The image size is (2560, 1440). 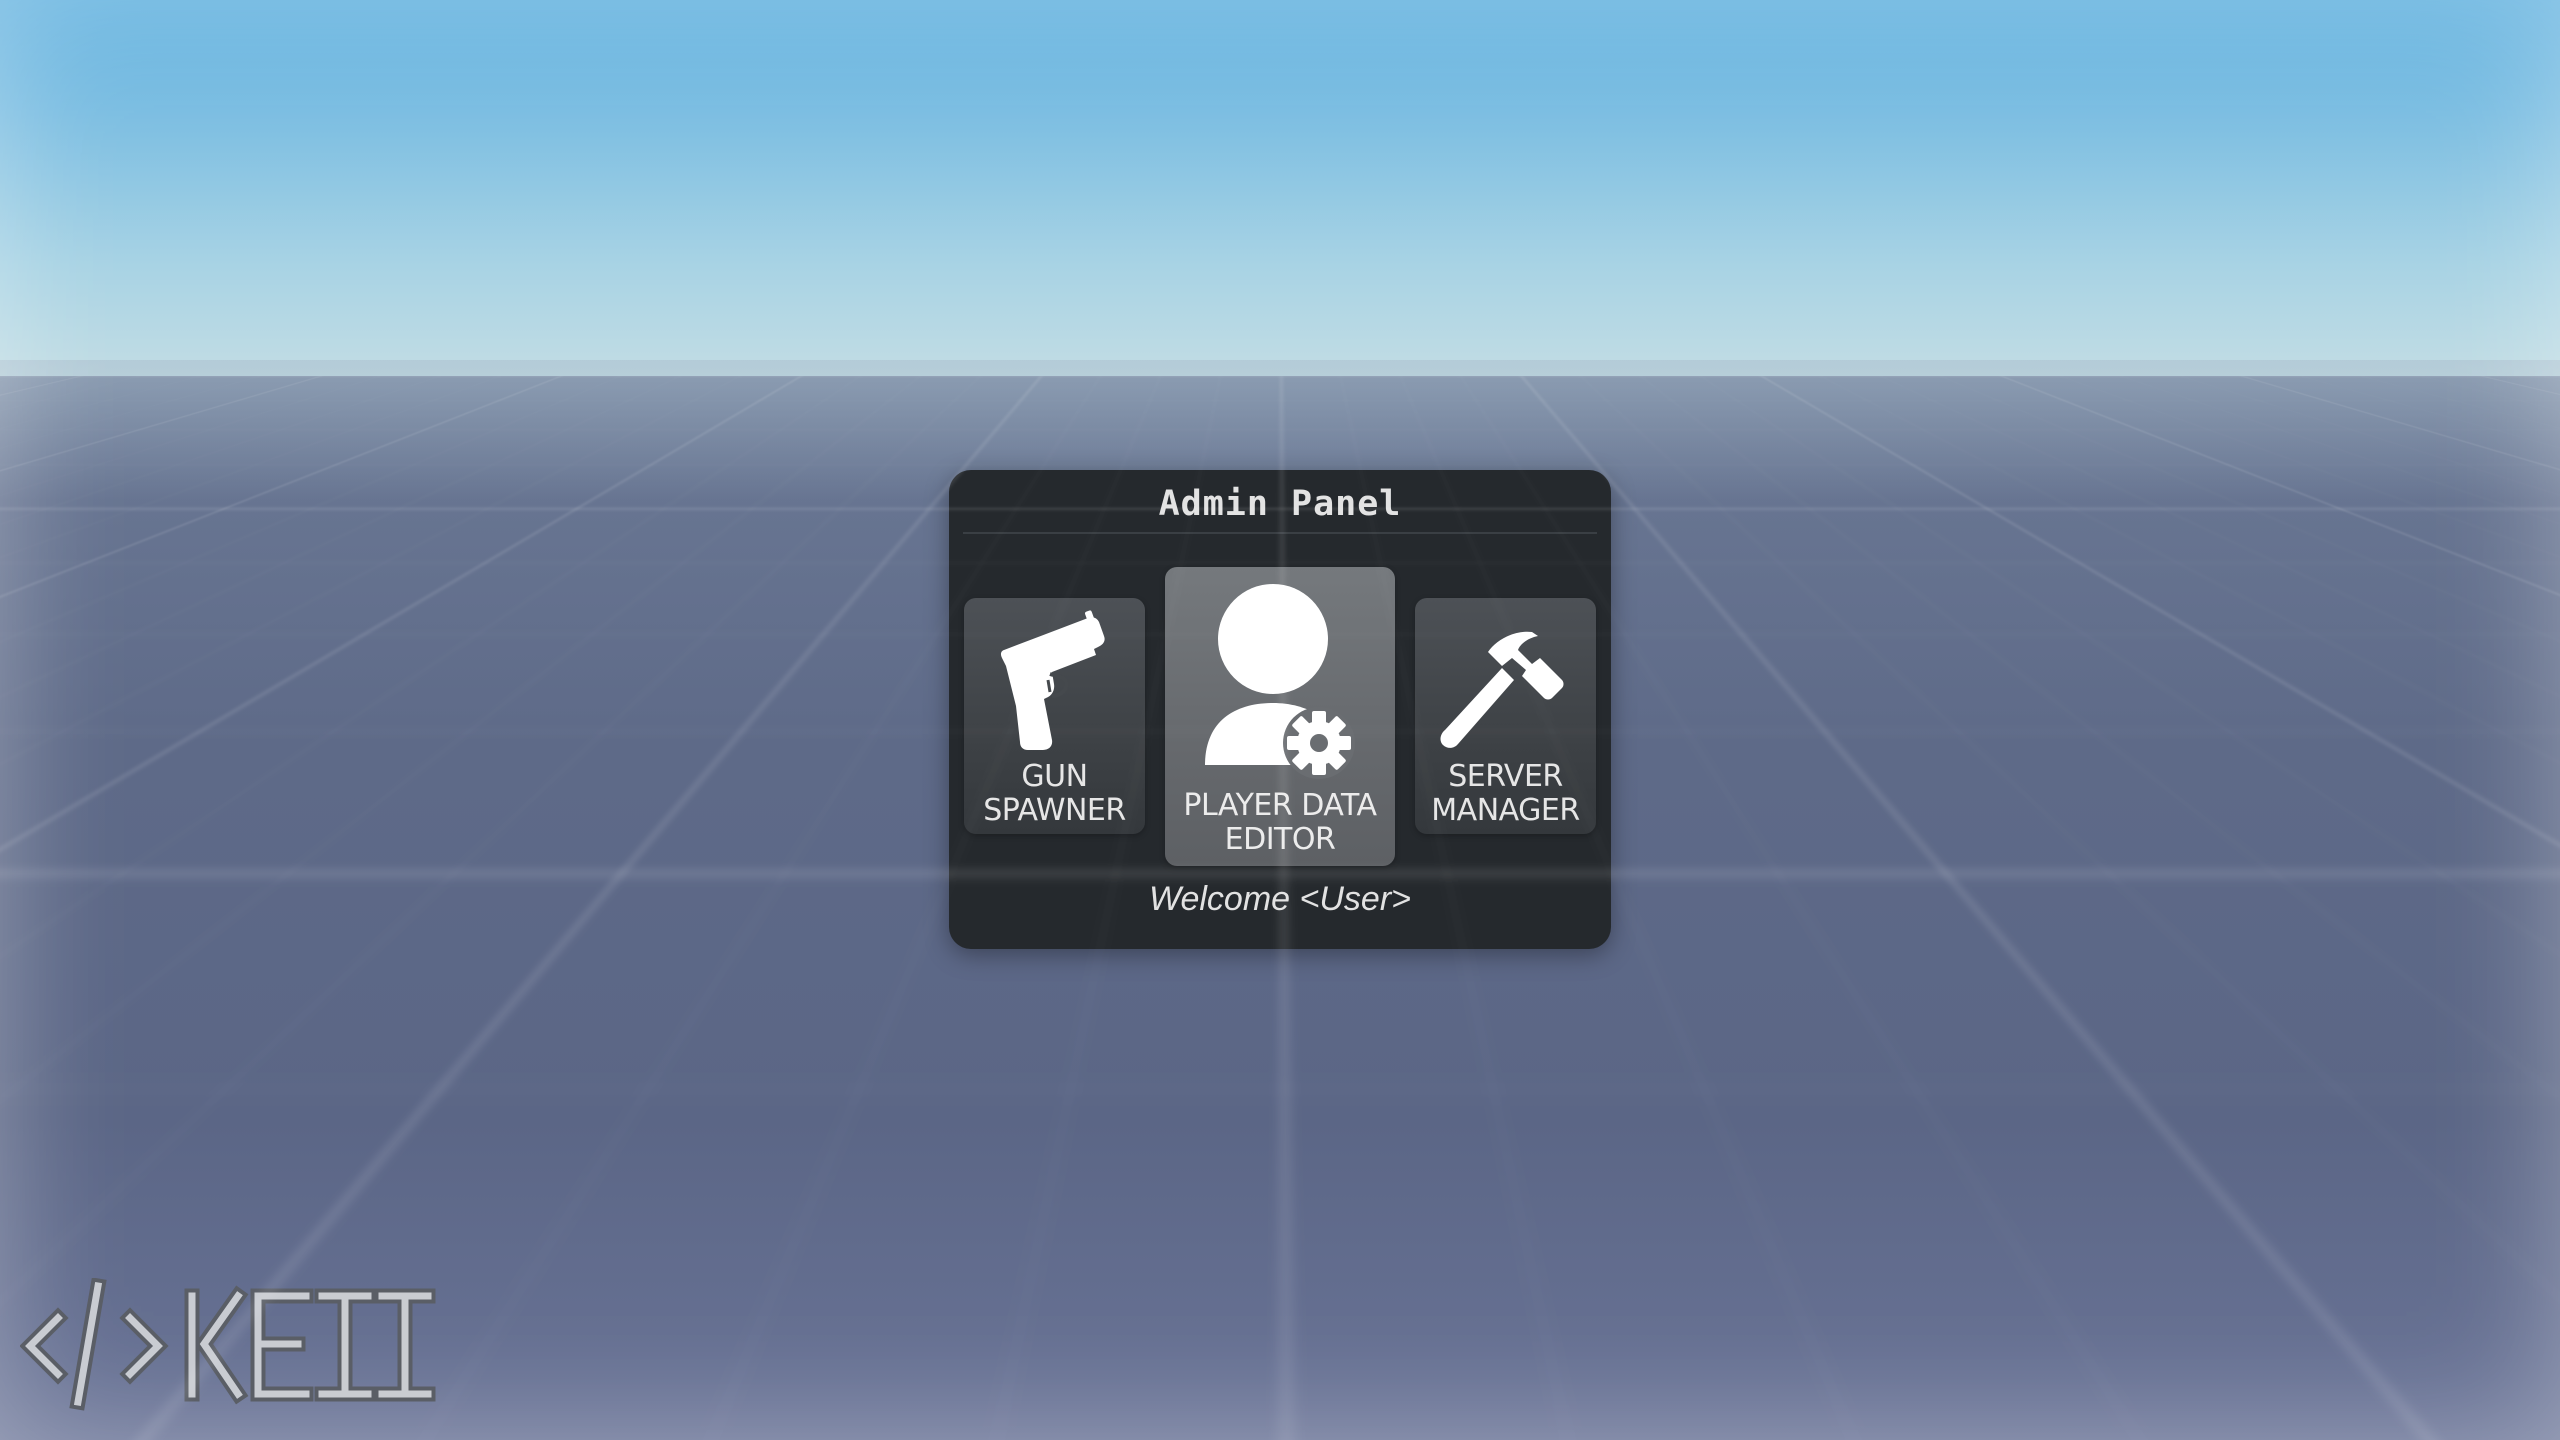 I want to click on server-manager-button: SERVER MANAGER, so click(x=1505, y=716).